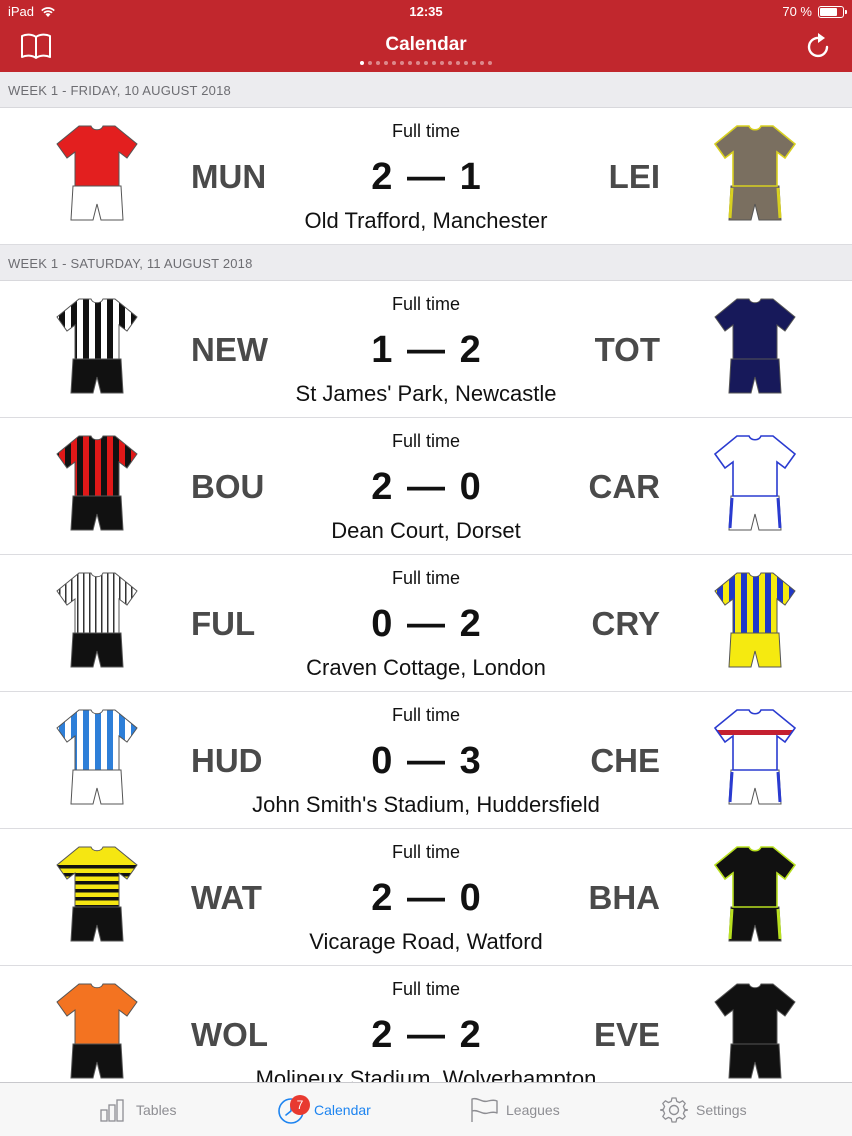  Describe the element at coordinates (156, 1110) in the screenshot. I see `tab-tables-label: Tables` at that location.